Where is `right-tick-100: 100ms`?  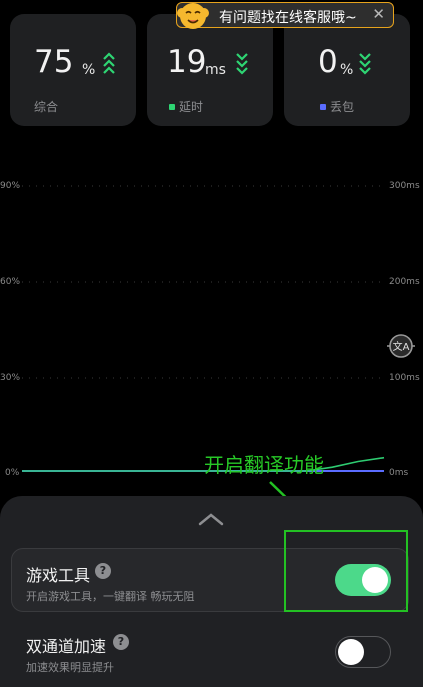
right-tick-100: 100ms is located at coordinates (404, 378).